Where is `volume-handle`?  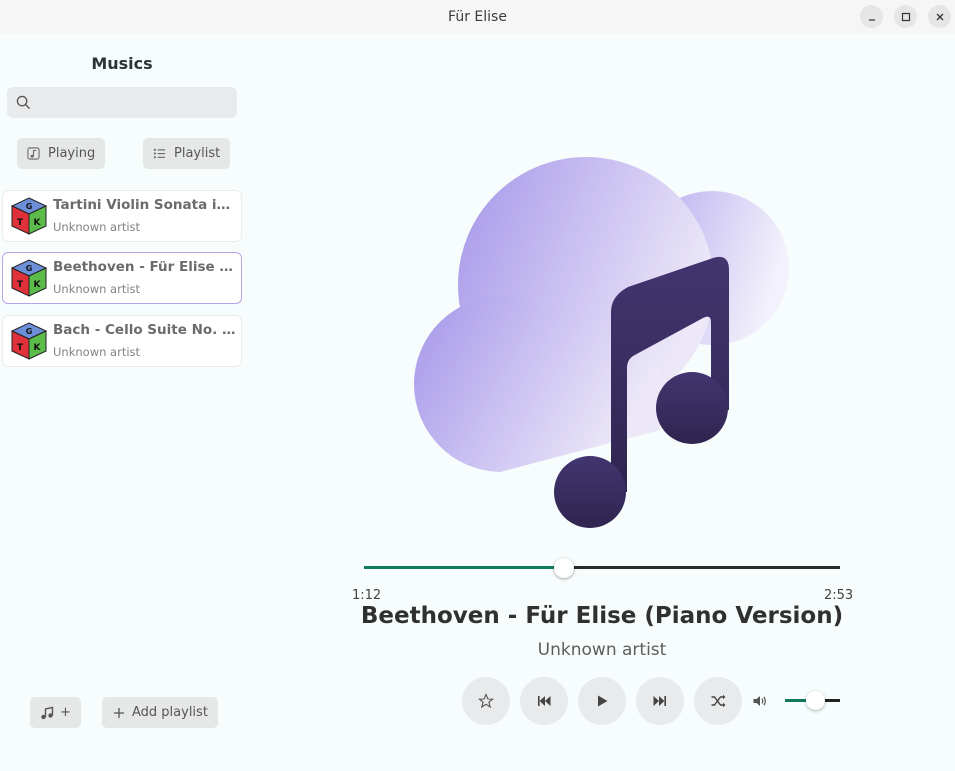 volume-handle is located at coordinates (816, 700).